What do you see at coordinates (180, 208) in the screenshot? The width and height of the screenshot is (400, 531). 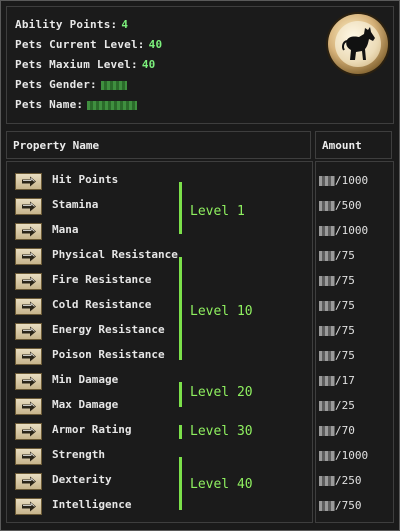 I see `level-1-bracket` at bounding box center [180, 208].